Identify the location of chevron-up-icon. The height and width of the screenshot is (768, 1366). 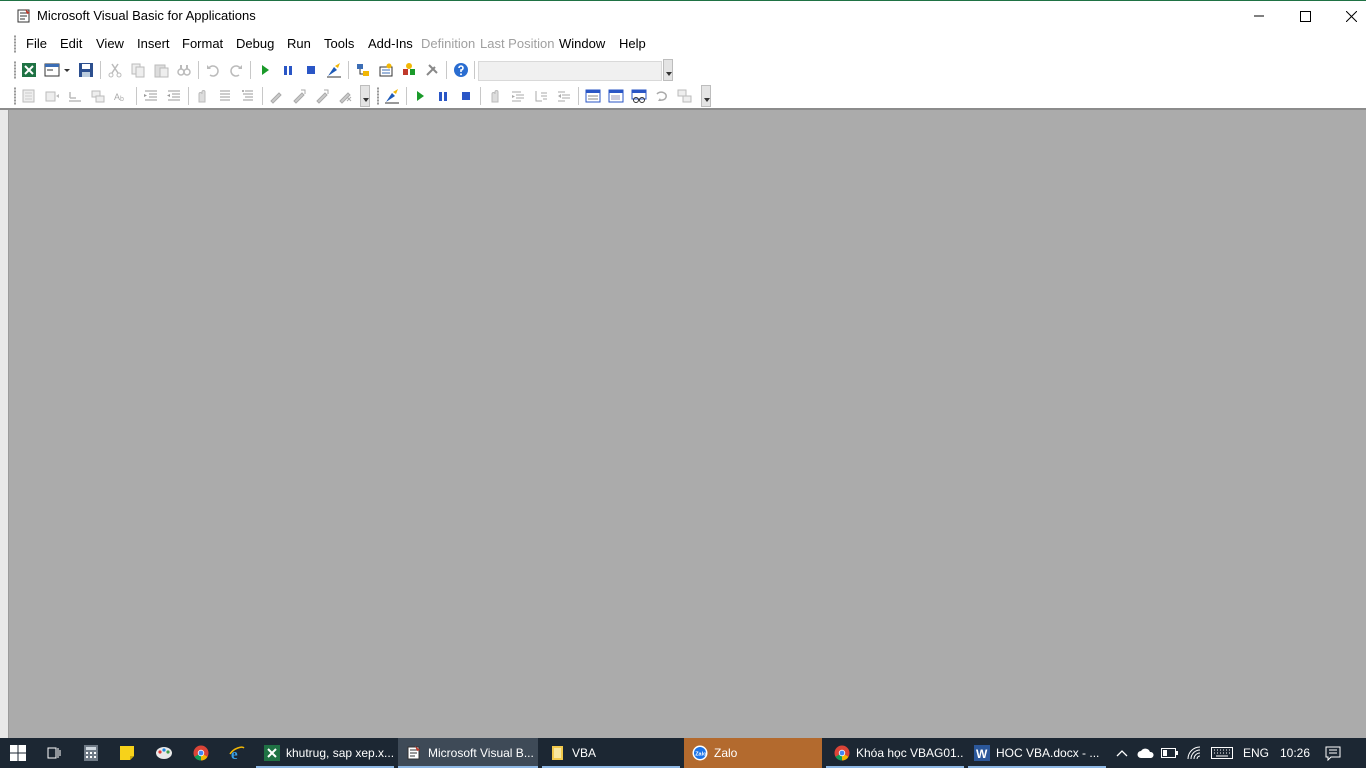
(1122, 753).